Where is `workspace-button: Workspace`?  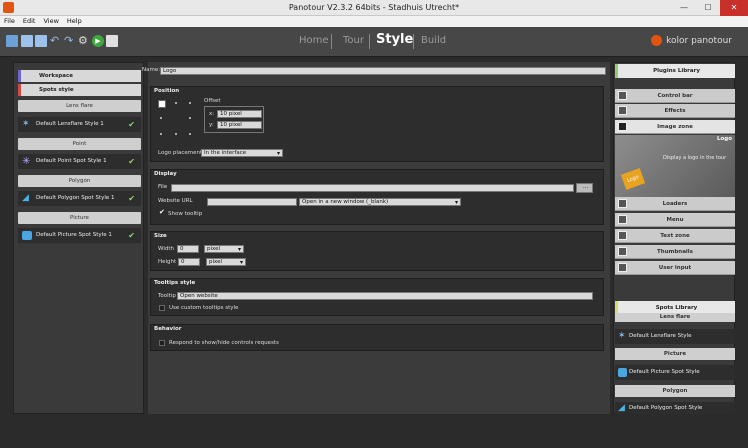 workspace-button: Workspace is located at coordinates (79, 76).